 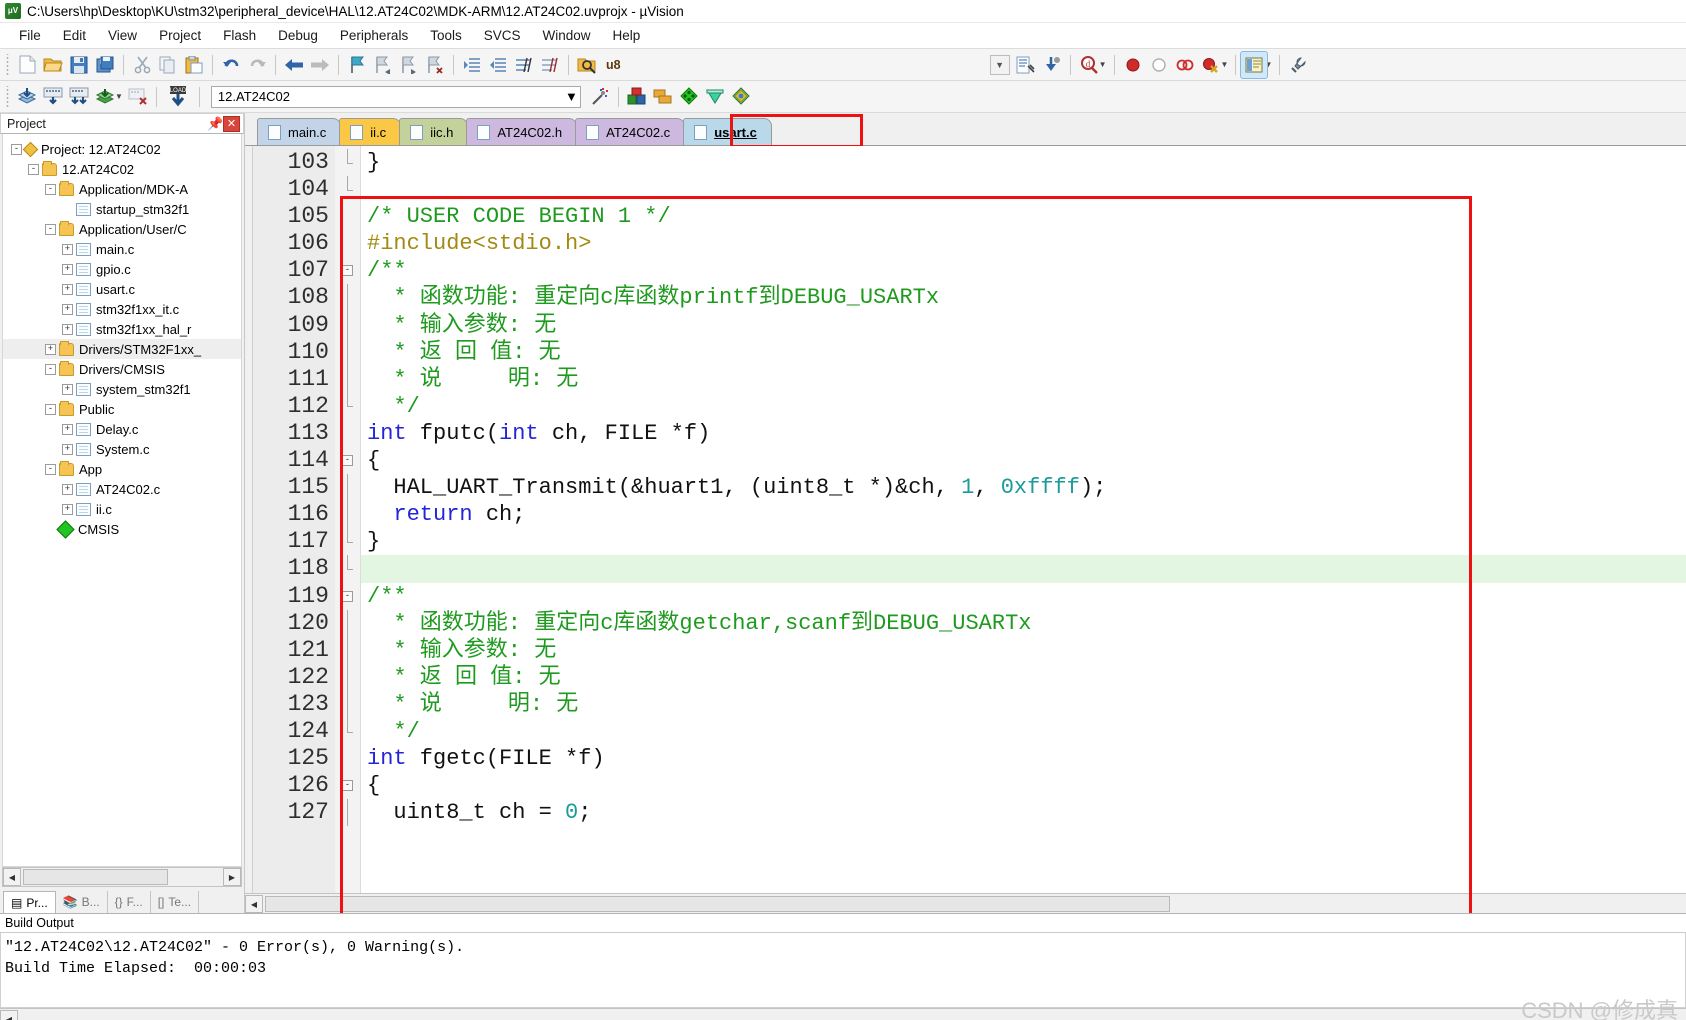 I want to click on tree-node: + System.c, so click(x=122, y=449).